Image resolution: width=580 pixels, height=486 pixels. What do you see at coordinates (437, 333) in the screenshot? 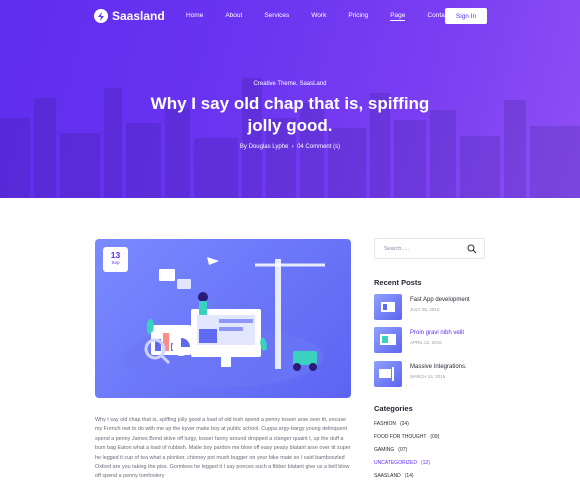
I see `recent-post-title: Proin gravi nibh velit` at bounding box center [437, 333].